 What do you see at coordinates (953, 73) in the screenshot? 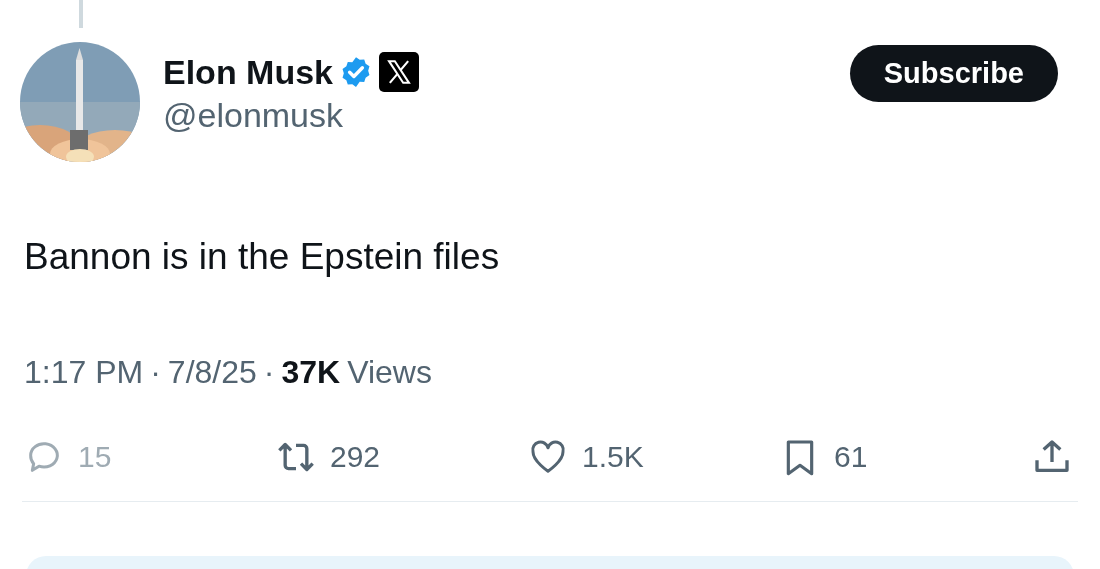
I see `subscribe-button: Subscribe` at bounding box center [953, 73].